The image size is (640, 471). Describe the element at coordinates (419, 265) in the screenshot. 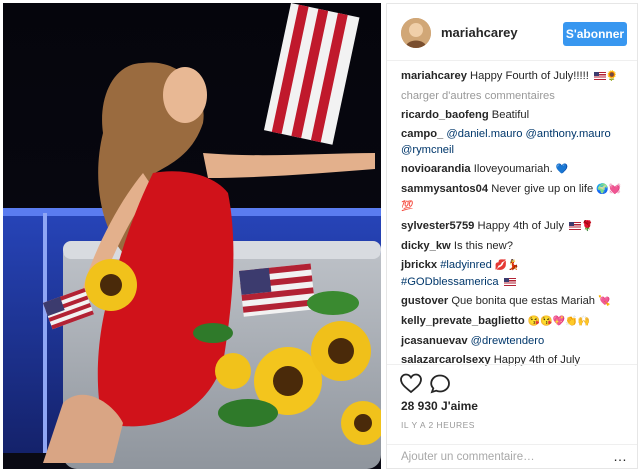

I see `comment-user: jbrickx` at that location.